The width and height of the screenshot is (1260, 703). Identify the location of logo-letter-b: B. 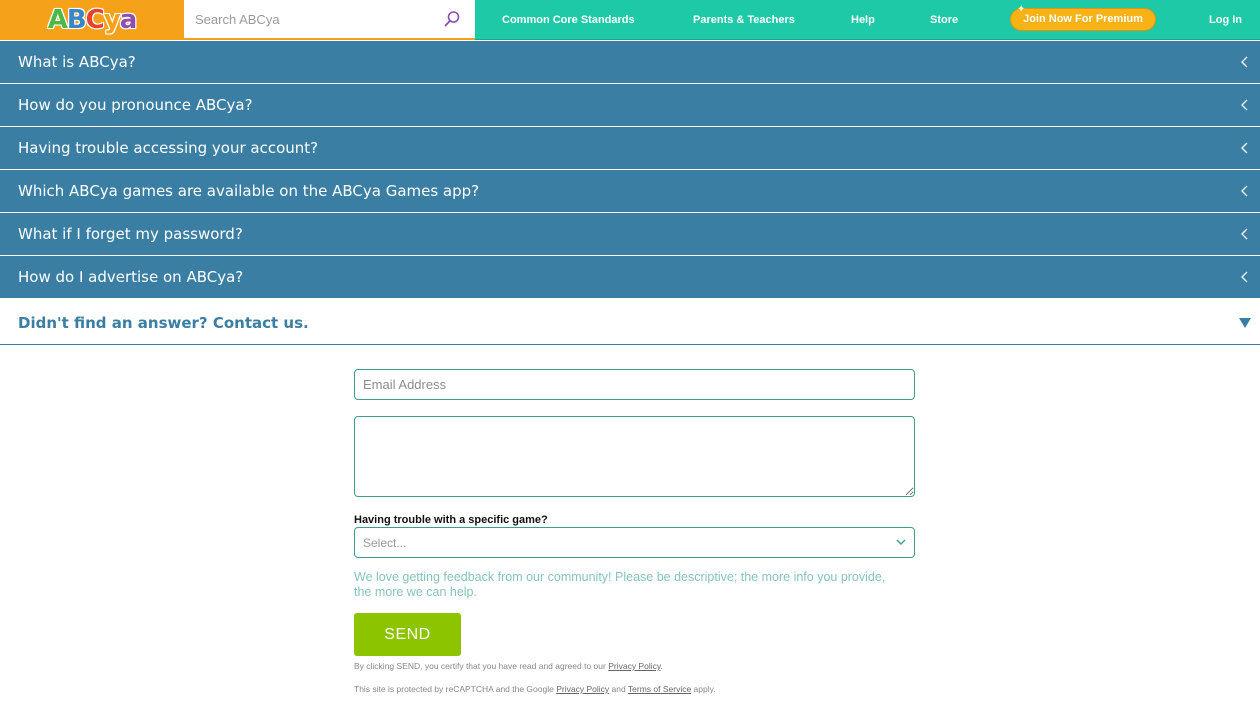
(76, 20).